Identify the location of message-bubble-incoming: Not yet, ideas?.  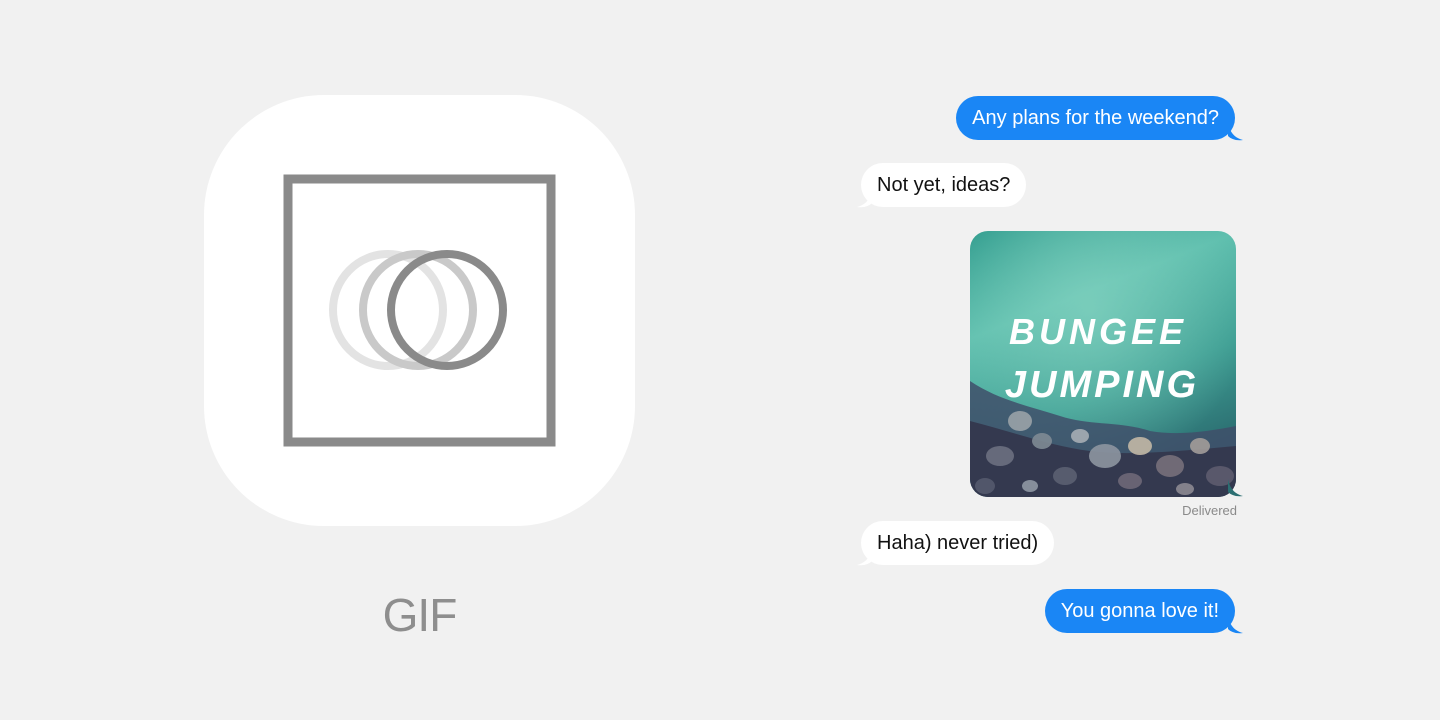
(944, 185).